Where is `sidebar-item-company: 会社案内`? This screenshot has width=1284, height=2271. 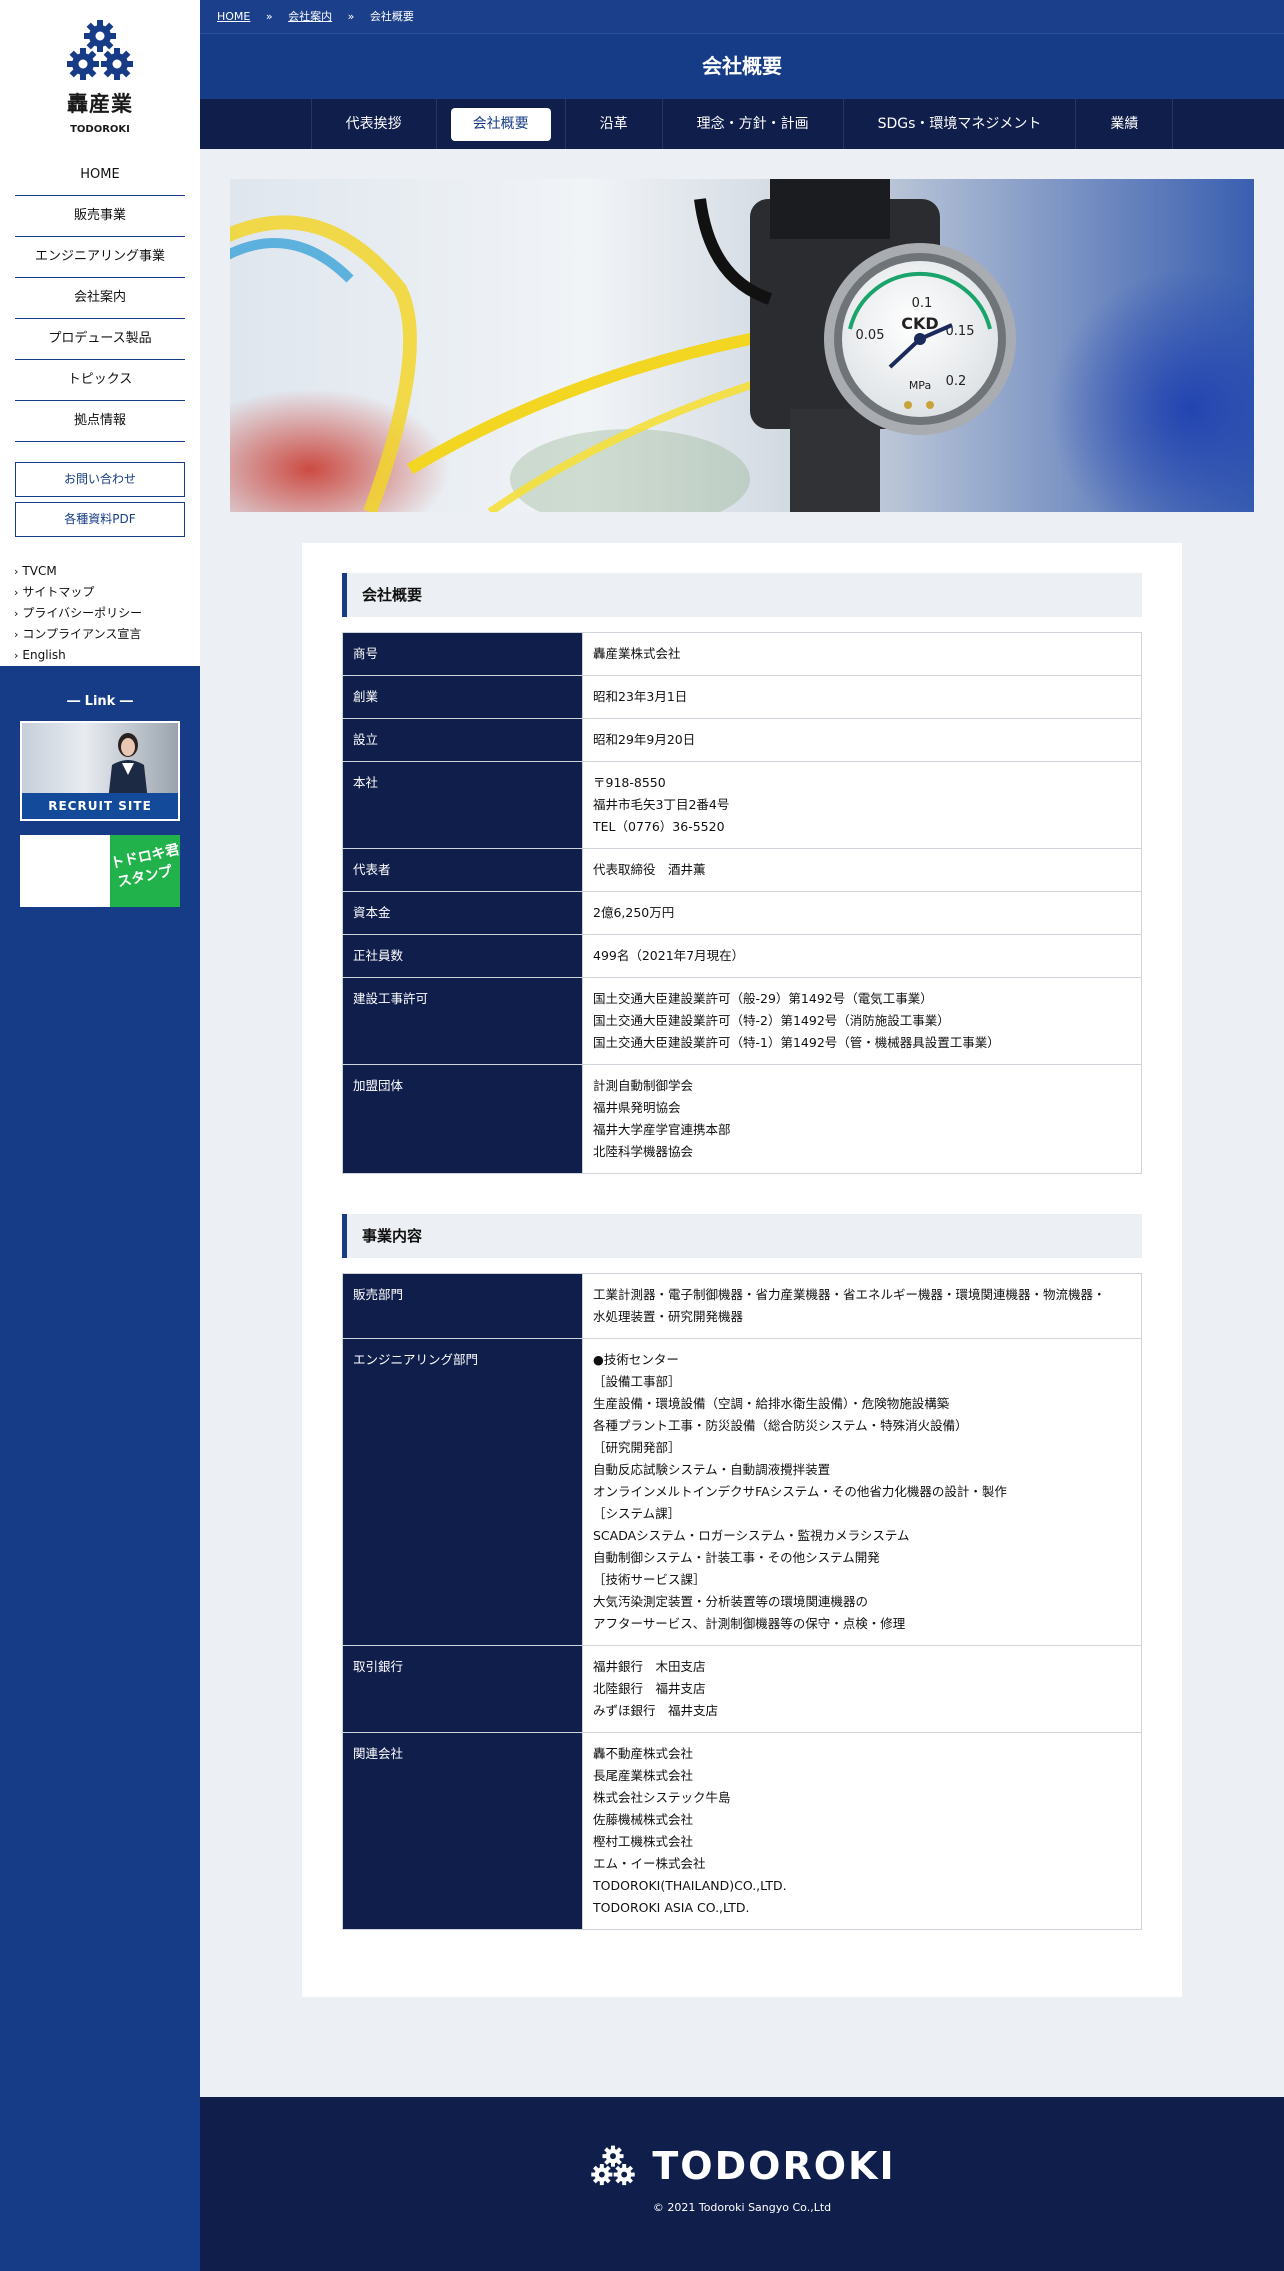 sidebar-item-company: 会社案内 is located at coordinates (100, 298).